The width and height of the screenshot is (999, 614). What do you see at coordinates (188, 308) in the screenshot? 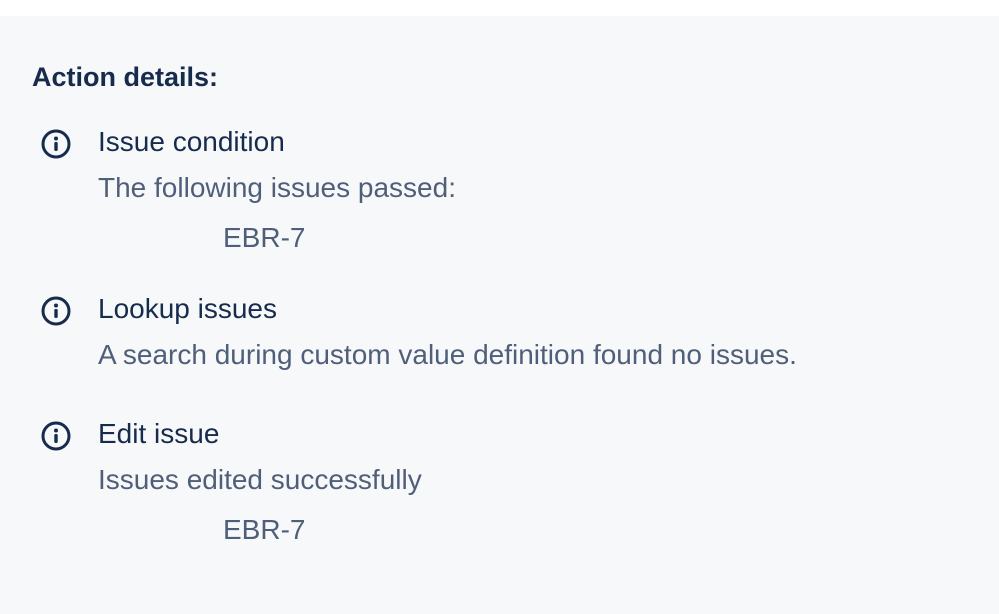
I see `action-title: Lookup issues` at bounding box center [188, 308].